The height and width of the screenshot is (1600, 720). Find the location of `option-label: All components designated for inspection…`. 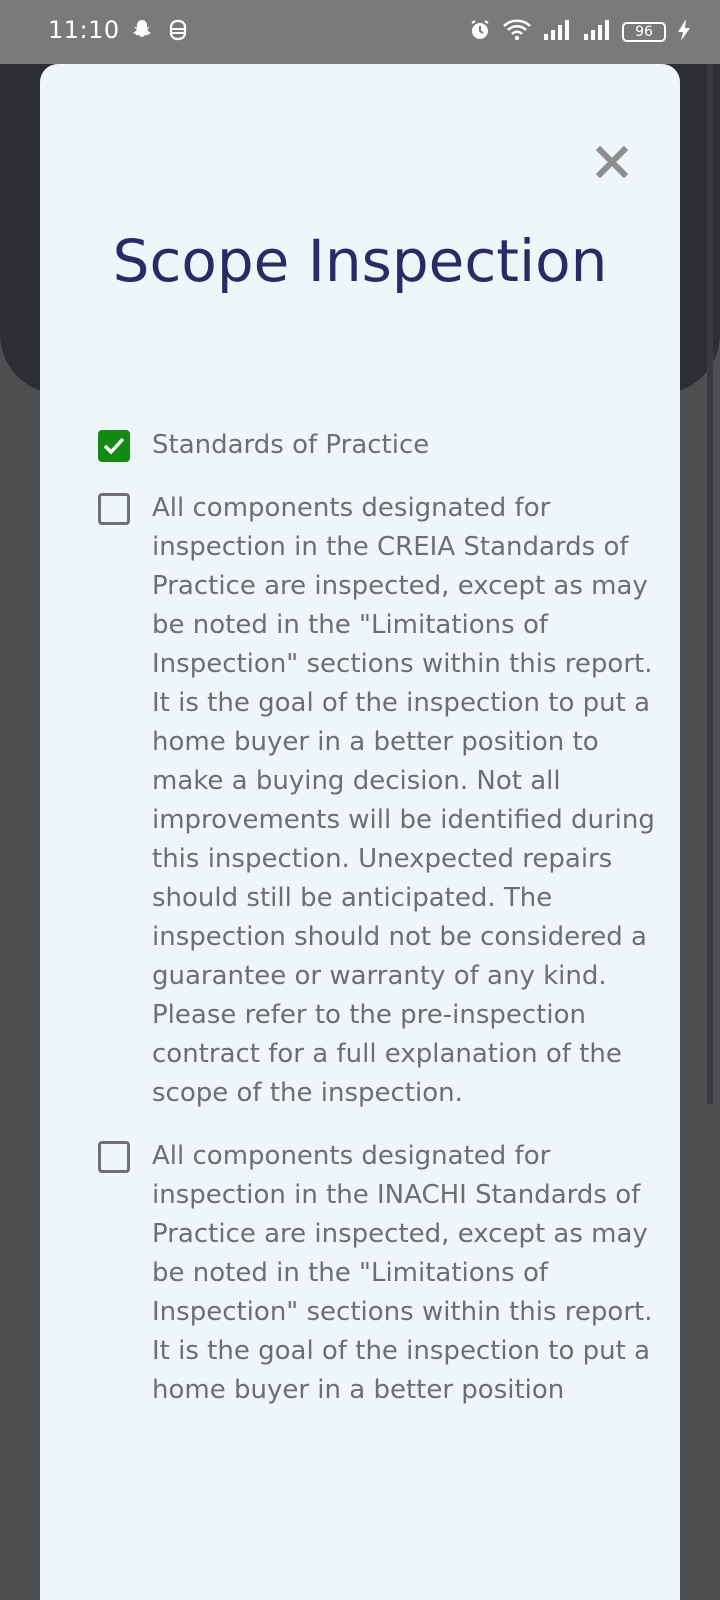

option-label: All components designated for inspection… is located at coordinates (402, 1273).